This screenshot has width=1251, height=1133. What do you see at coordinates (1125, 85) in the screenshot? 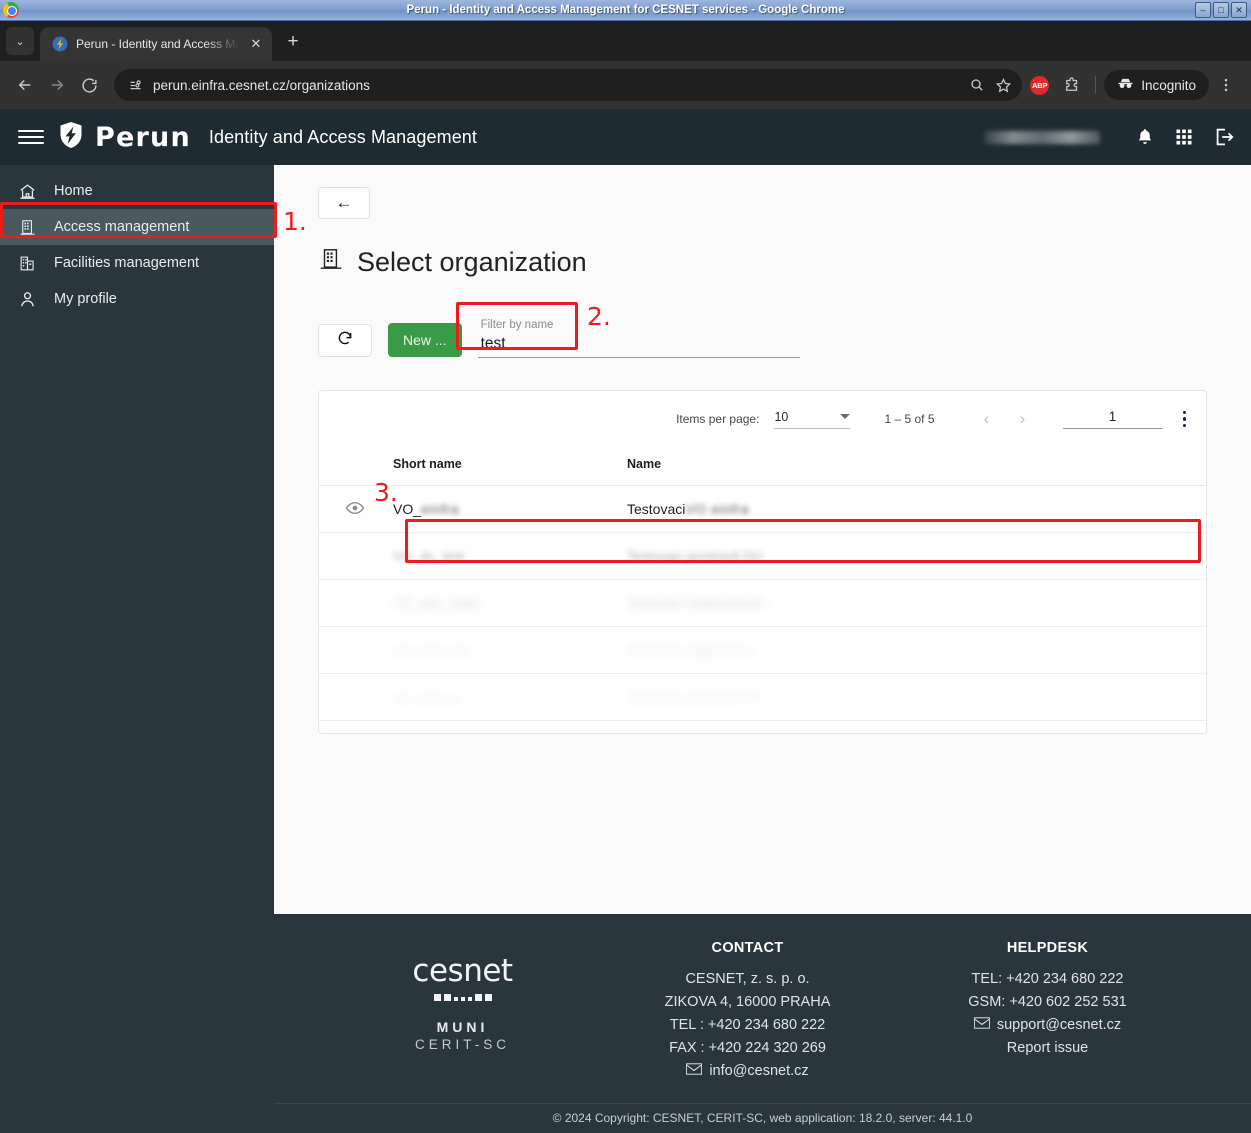
I see `incognito-spy-icon` at bounding box center [1125, 85].